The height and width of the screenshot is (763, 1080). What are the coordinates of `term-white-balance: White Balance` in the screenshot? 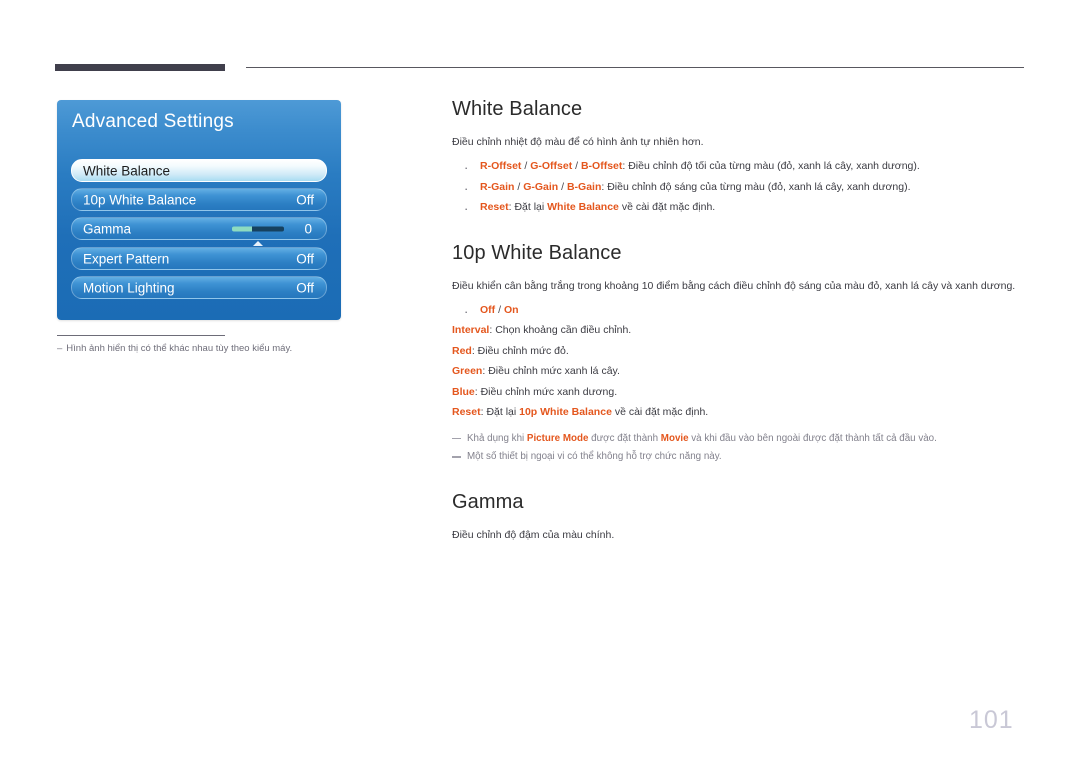 It's located at (583, 207).